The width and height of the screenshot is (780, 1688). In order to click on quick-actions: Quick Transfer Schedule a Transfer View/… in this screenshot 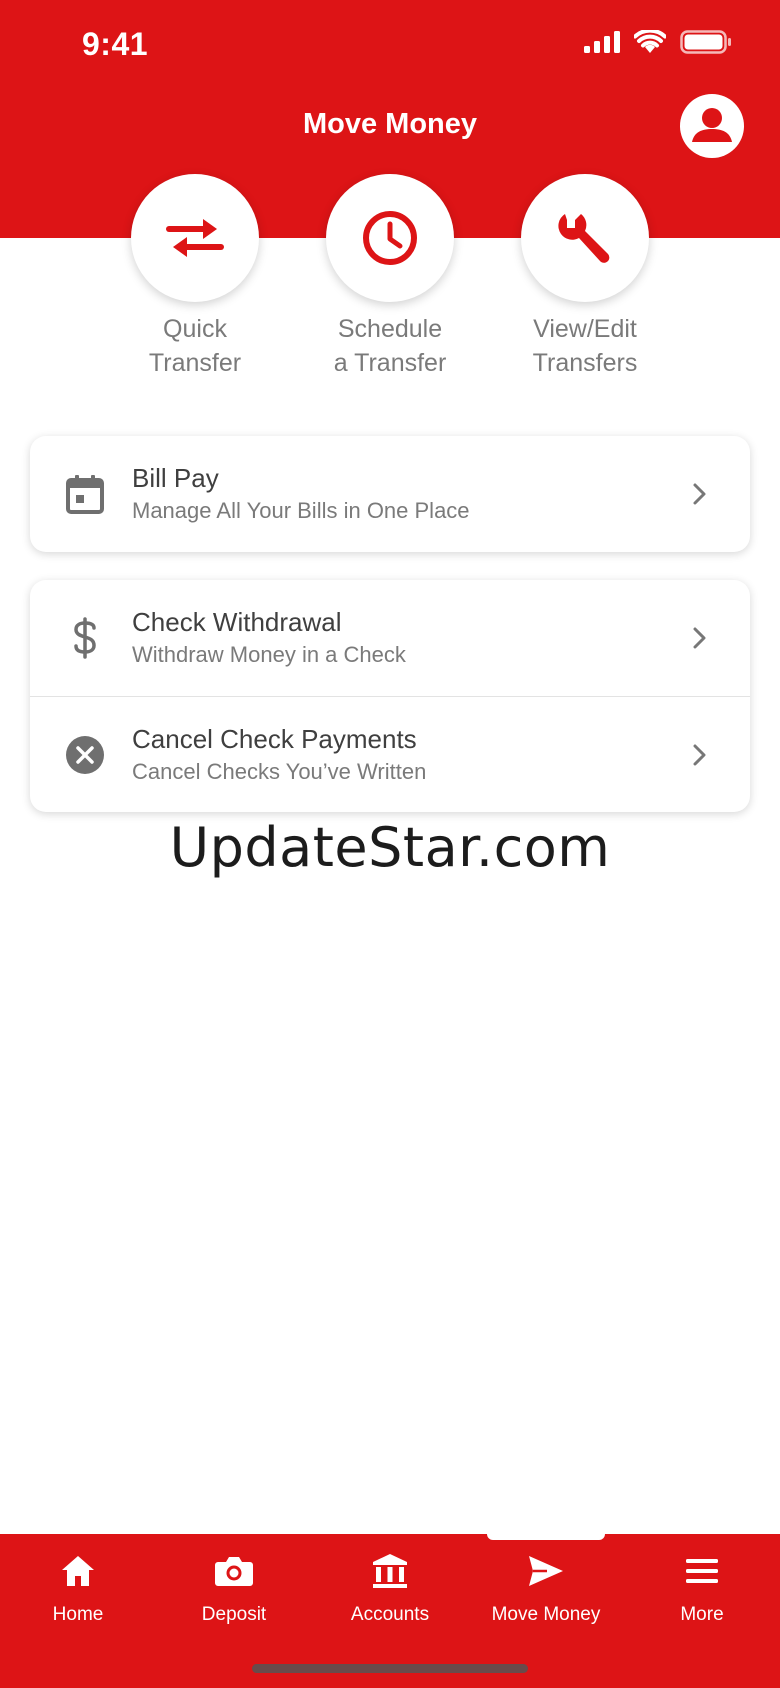, I will do `click(390, 279)`.